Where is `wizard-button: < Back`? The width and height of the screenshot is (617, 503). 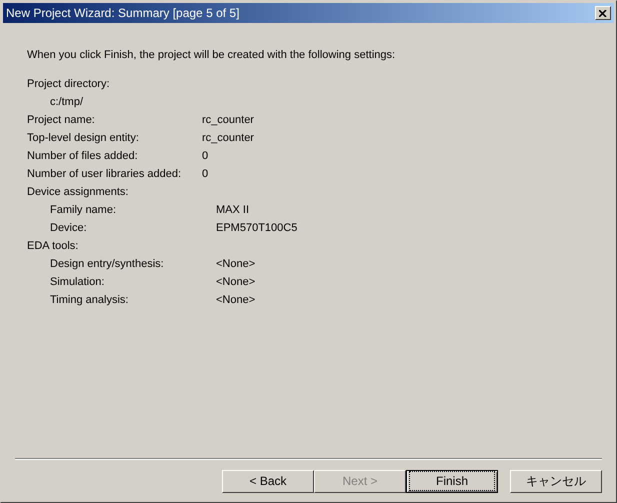 wizard-button: < Back is located at coordinates (268, 481).